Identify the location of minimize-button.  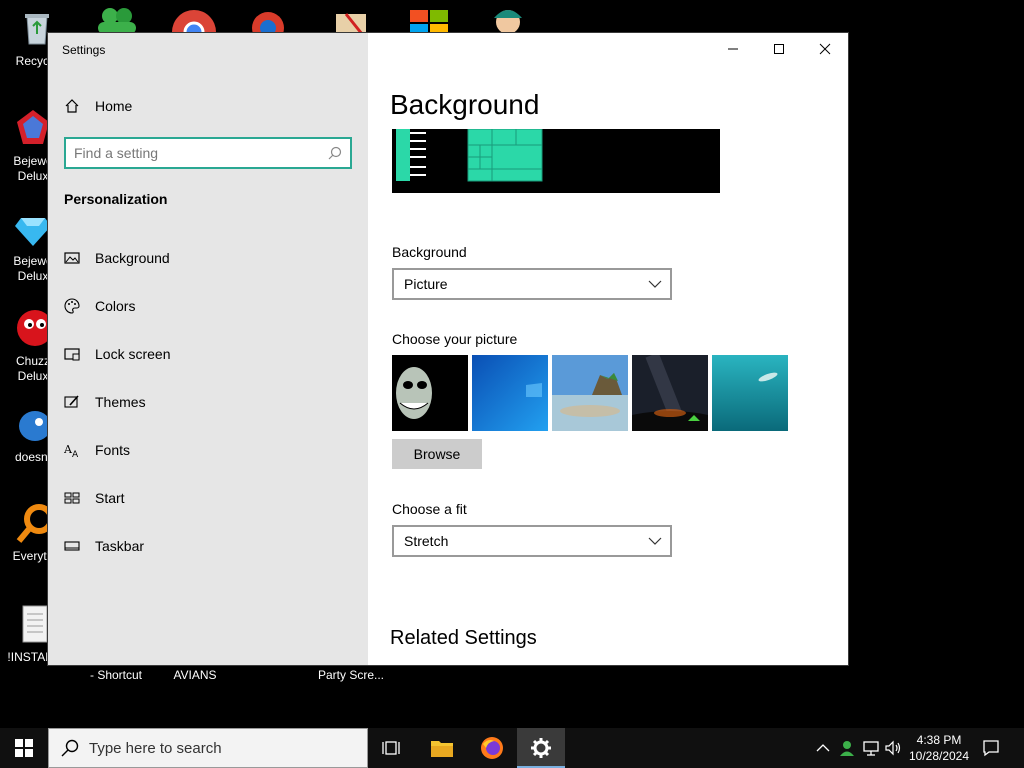
(733, 49).